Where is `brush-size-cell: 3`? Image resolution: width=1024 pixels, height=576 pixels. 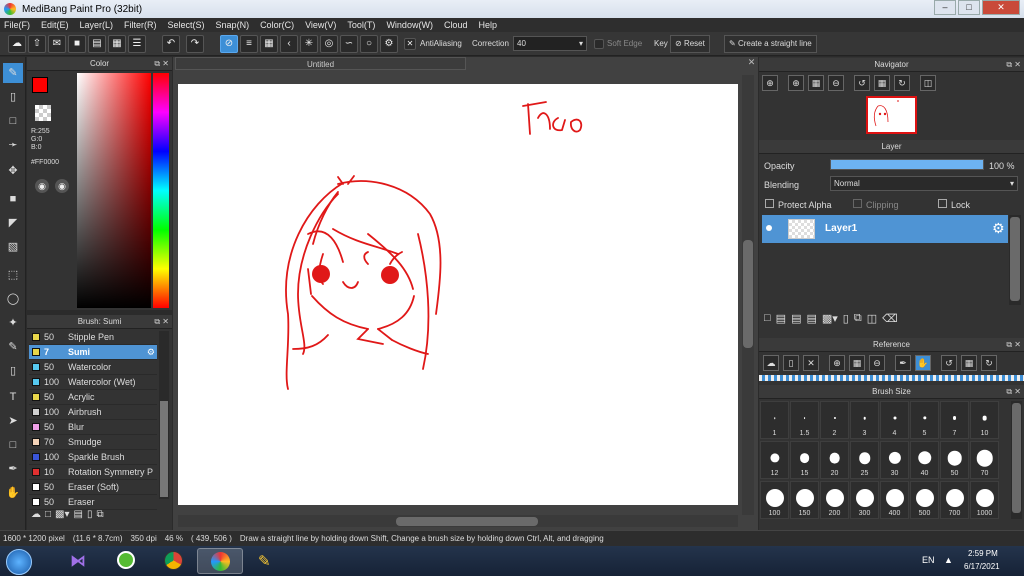 brush-size-cell: 3 is located at coordinates (864, 420).